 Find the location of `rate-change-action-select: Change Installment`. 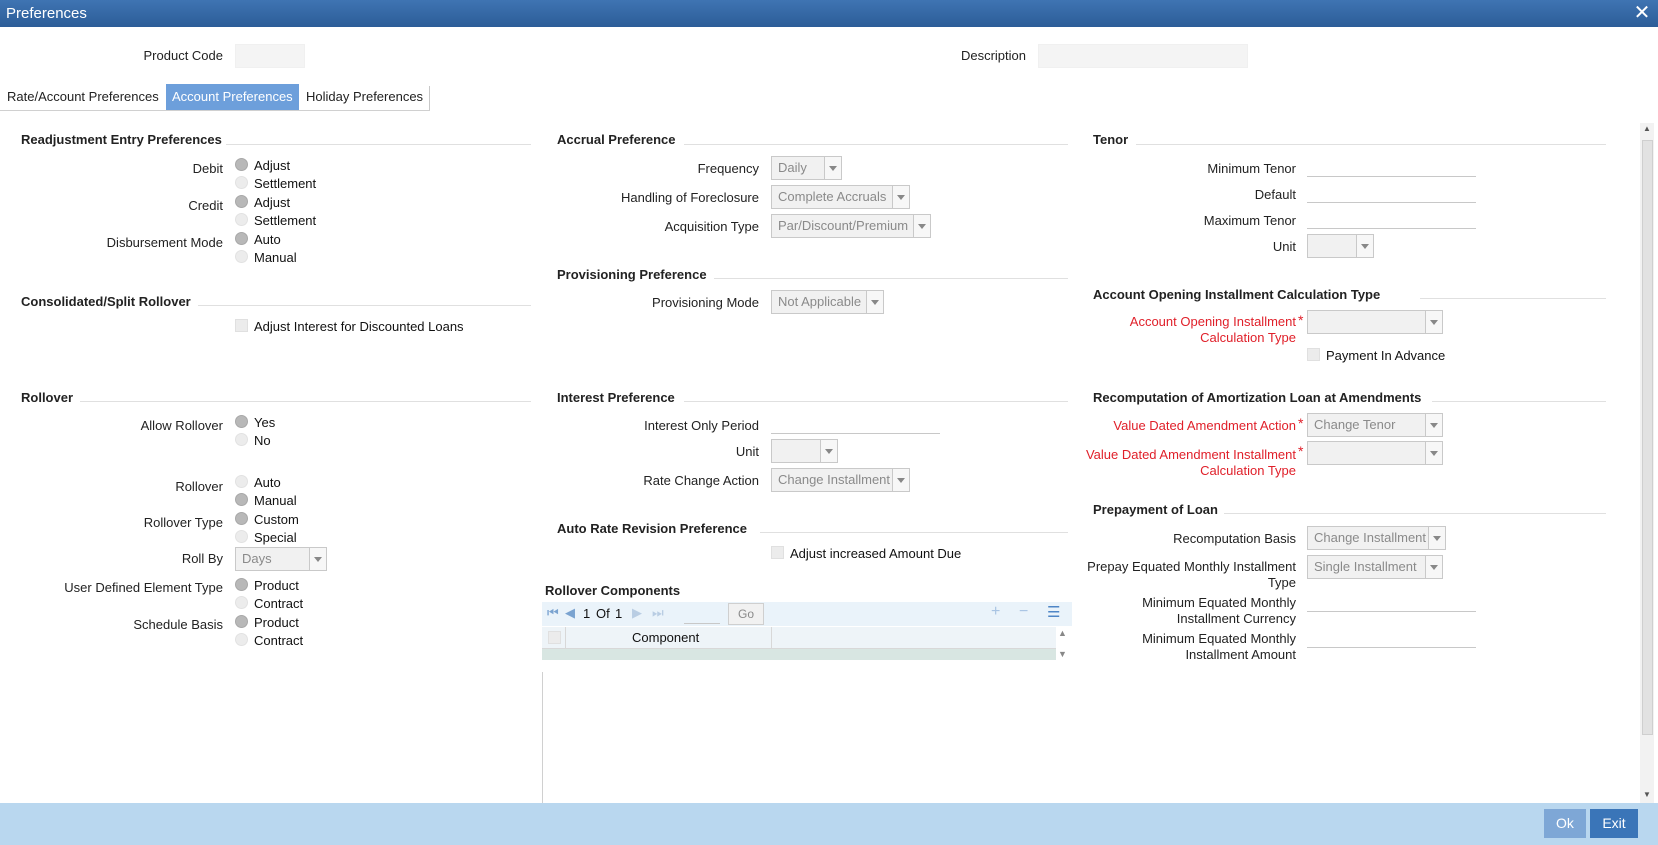

rate-change-action-select: Change Installment is located at coordinates (840, 480).